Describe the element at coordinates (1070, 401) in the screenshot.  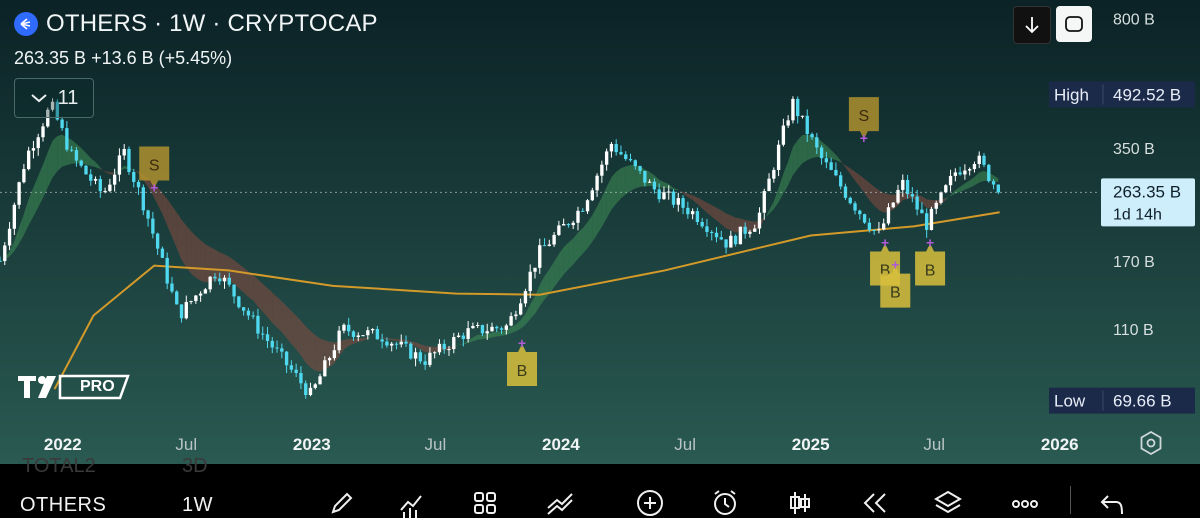
I see `low-price-tag-label: Low` at that location.